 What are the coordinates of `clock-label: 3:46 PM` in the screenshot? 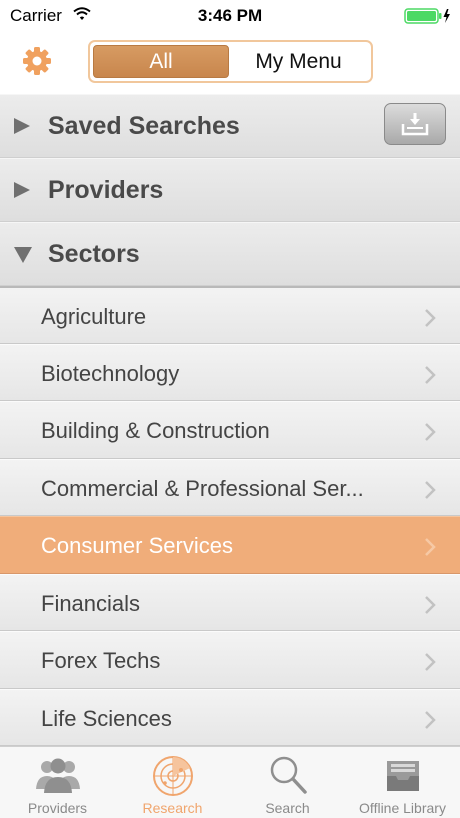 It's located at (230, 15).